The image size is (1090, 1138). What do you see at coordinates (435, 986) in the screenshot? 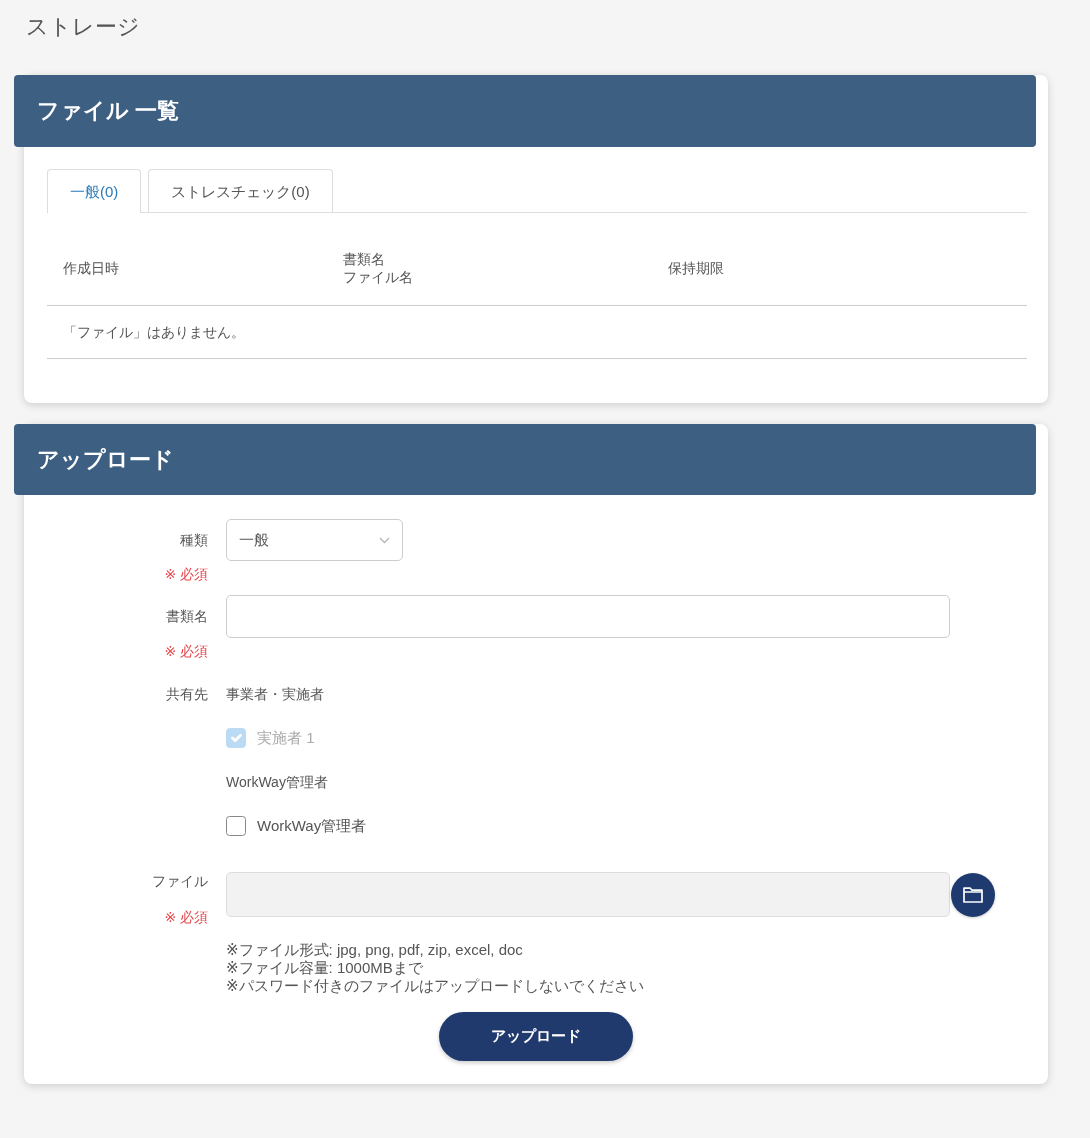
I see `note-text: ※パスワード付きのファイルはアップロードしないでください` at bounding box center [435, 986].